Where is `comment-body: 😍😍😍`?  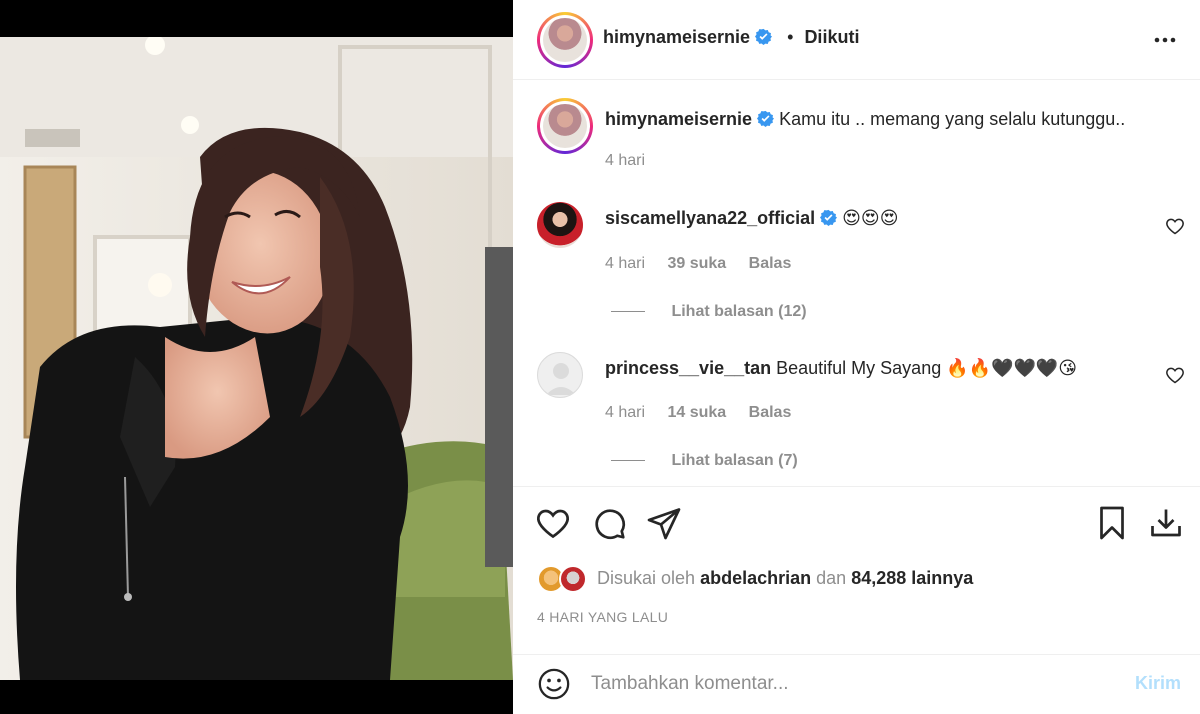 comment-body: 😍😍😍 is located at coordinates (870, 218).